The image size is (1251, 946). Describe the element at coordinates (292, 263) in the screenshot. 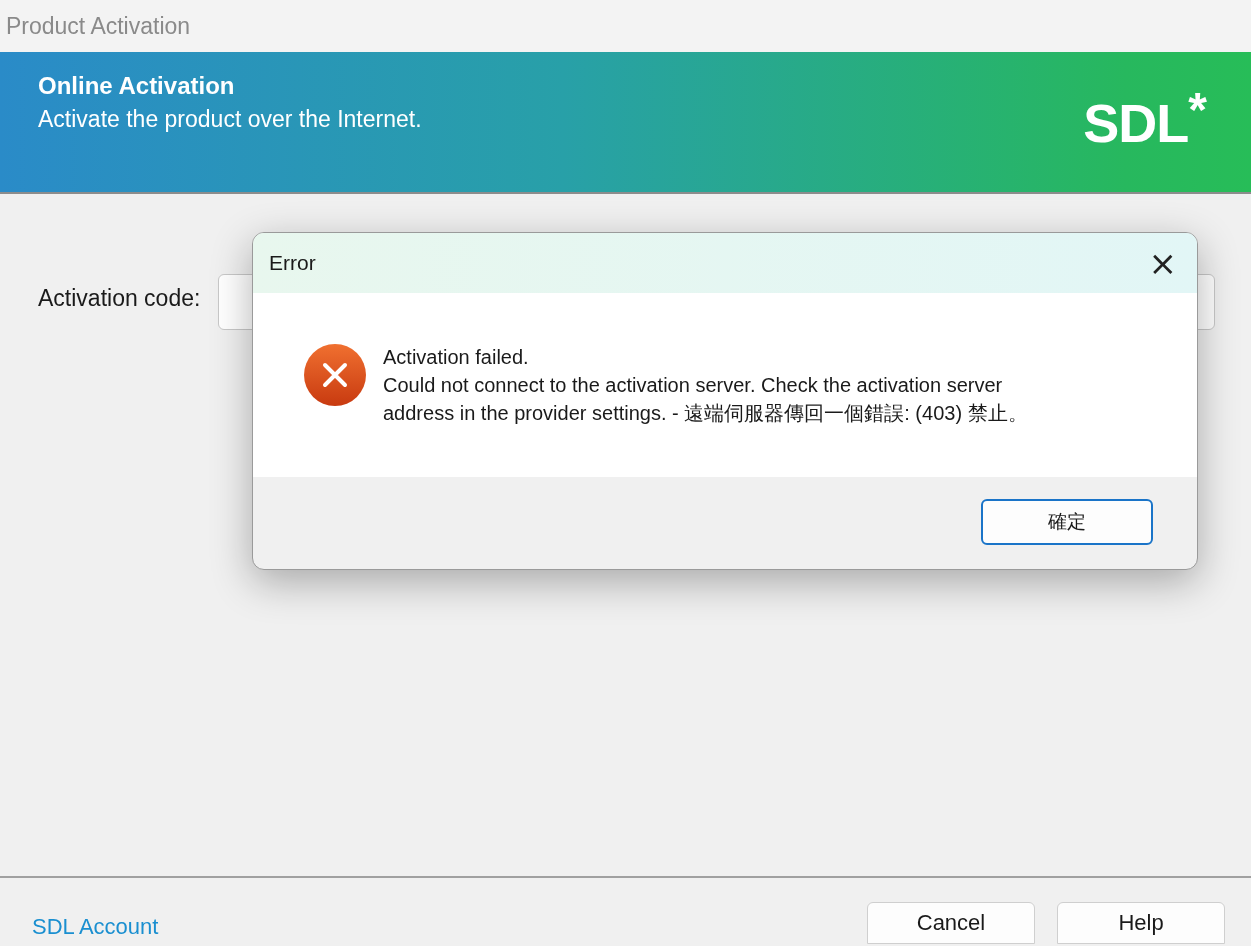

I see `dialog-title: Error` at that location.